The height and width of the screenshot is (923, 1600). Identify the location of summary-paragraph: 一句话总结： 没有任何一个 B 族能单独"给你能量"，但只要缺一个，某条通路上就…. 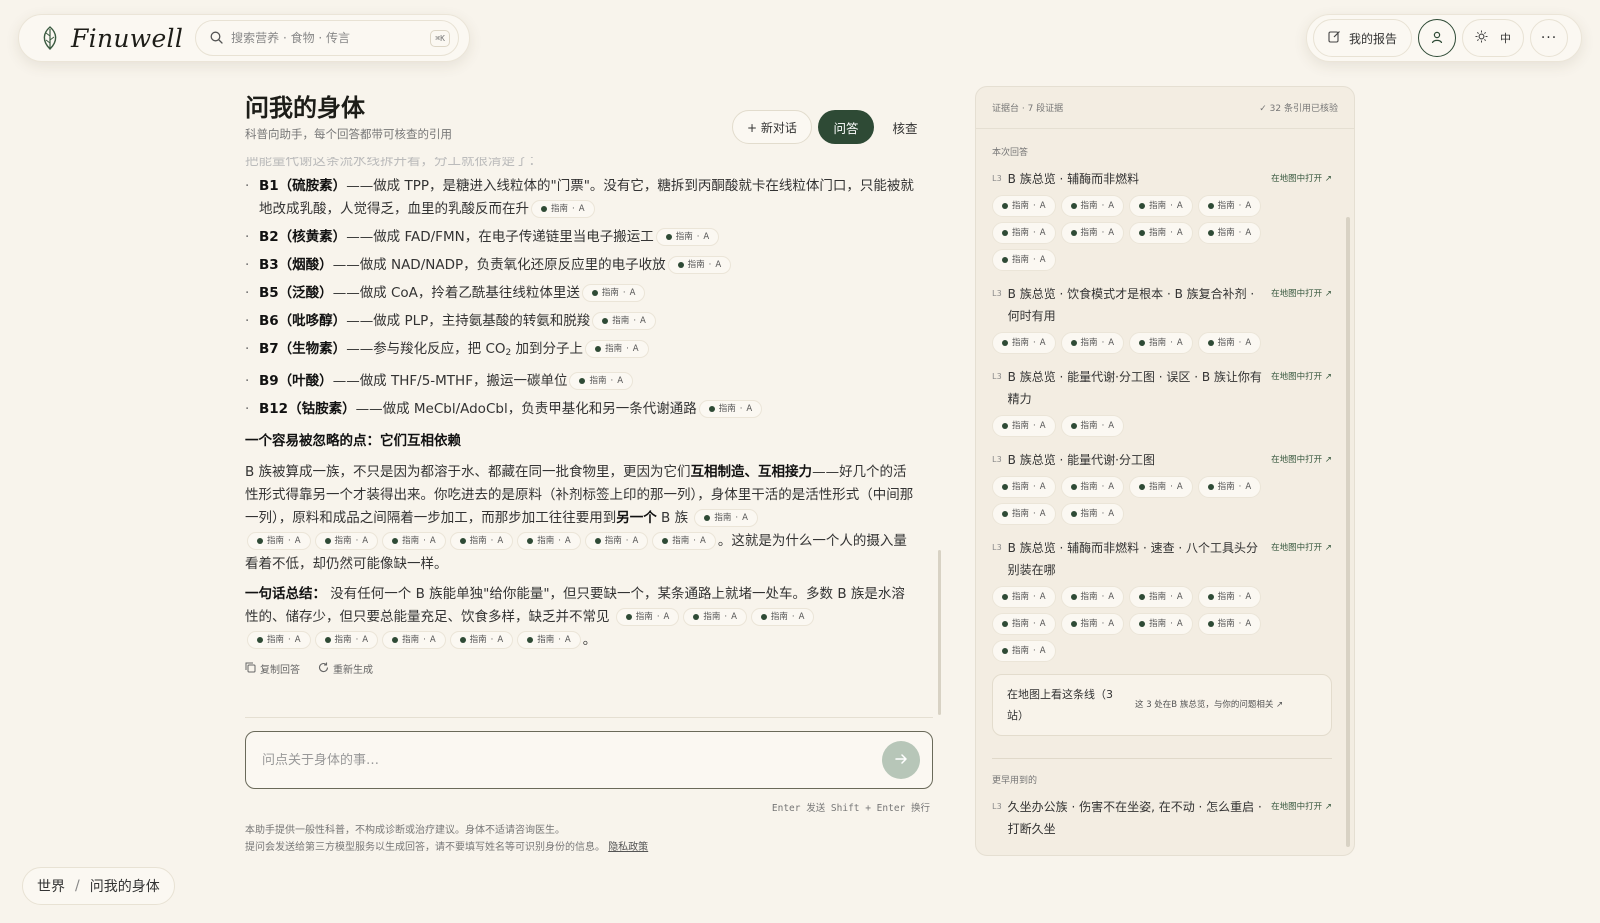
(580, 617).